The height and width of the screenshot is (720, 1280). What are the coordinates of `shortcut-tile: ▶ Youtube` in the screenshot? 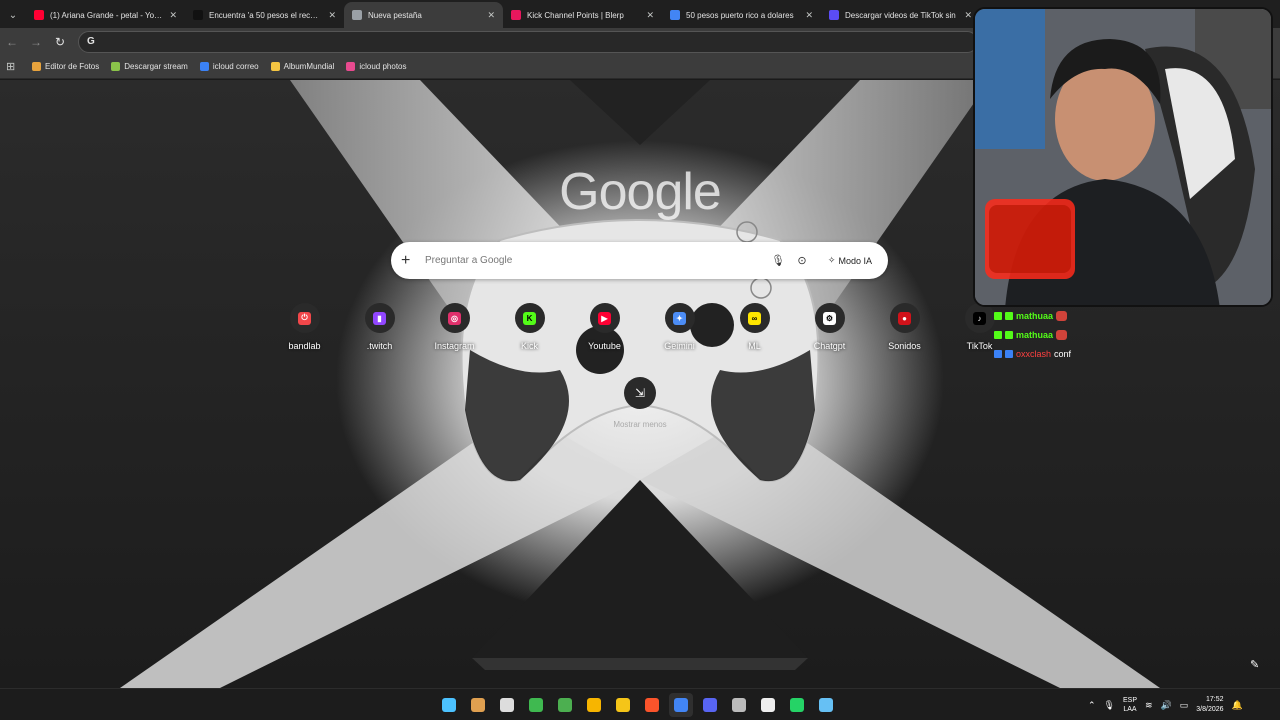 It's located at (604, 327).